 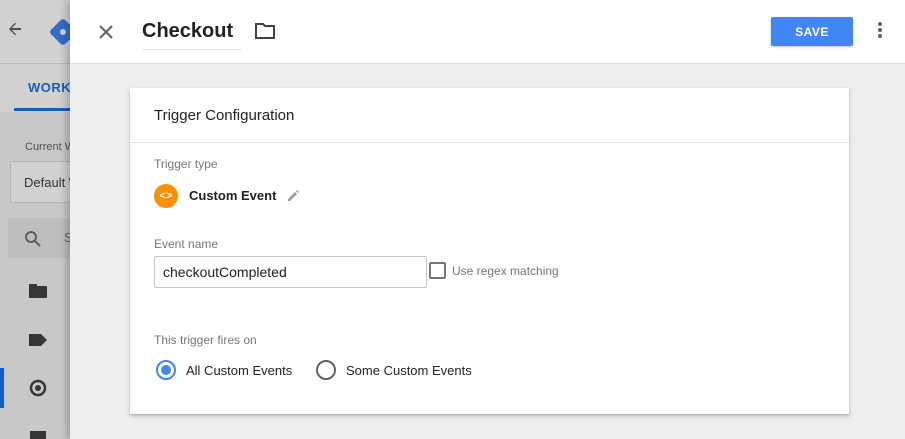 I want to click on regex-checkbox, so click(x=437, y=270).